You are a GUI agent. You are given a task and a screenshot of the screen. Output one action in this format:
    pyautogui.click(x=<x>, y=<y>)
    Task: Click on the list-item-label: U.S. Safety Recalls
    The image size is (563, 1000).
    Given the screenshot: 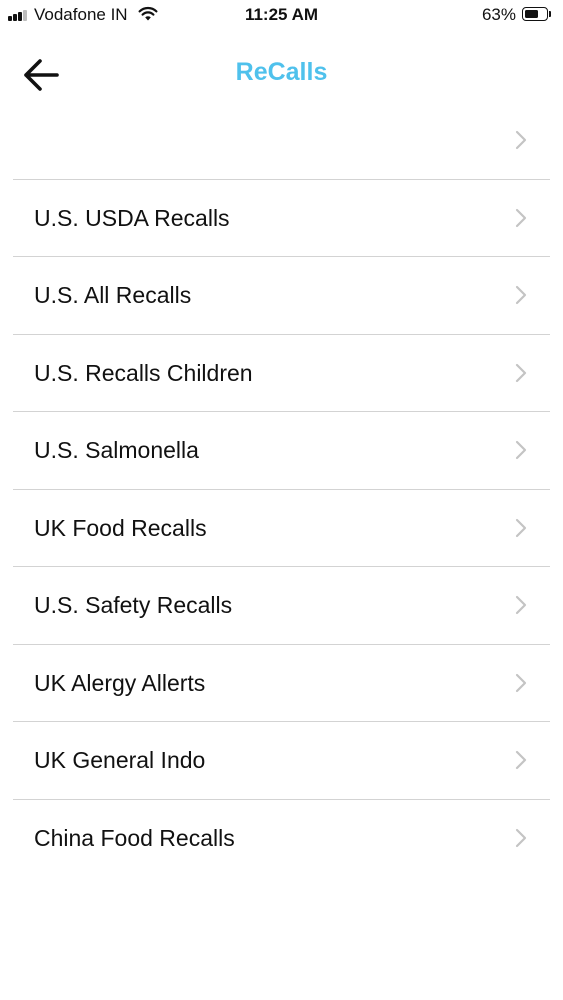 What is the action you would take?
    pyautogui.click(x=133, y=605)
    